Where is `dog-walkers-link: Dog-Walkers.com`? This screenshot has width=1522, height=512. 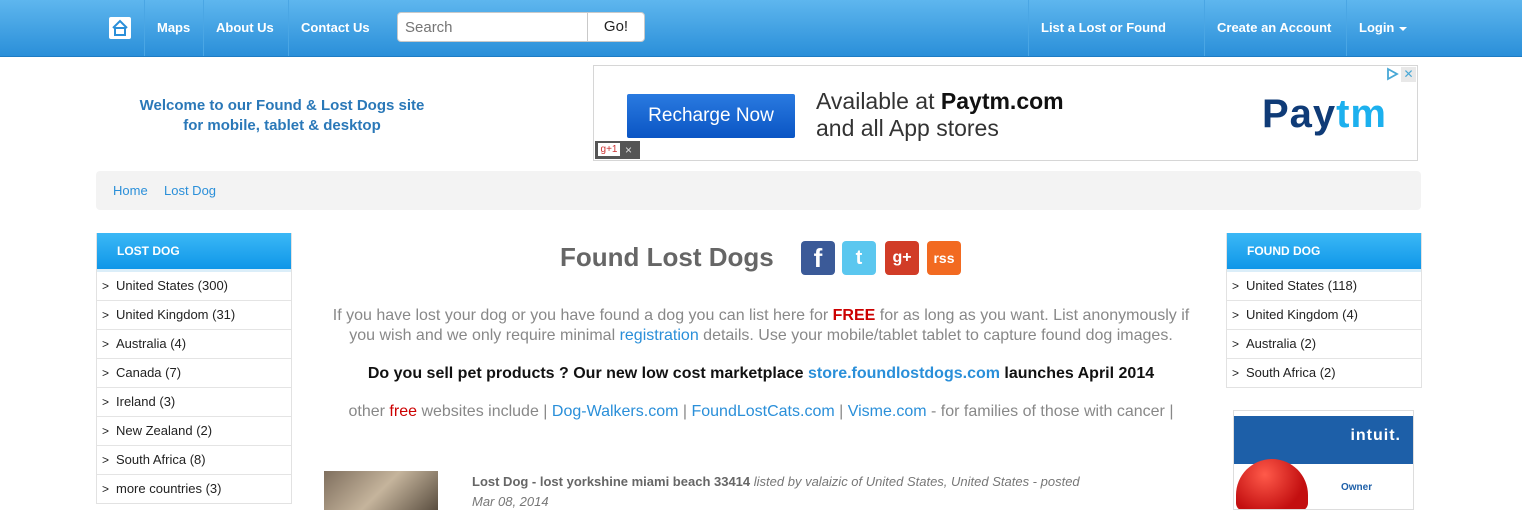 dog-walkers-link: Dog-Walkers.com is located at coordinates (615, 411).